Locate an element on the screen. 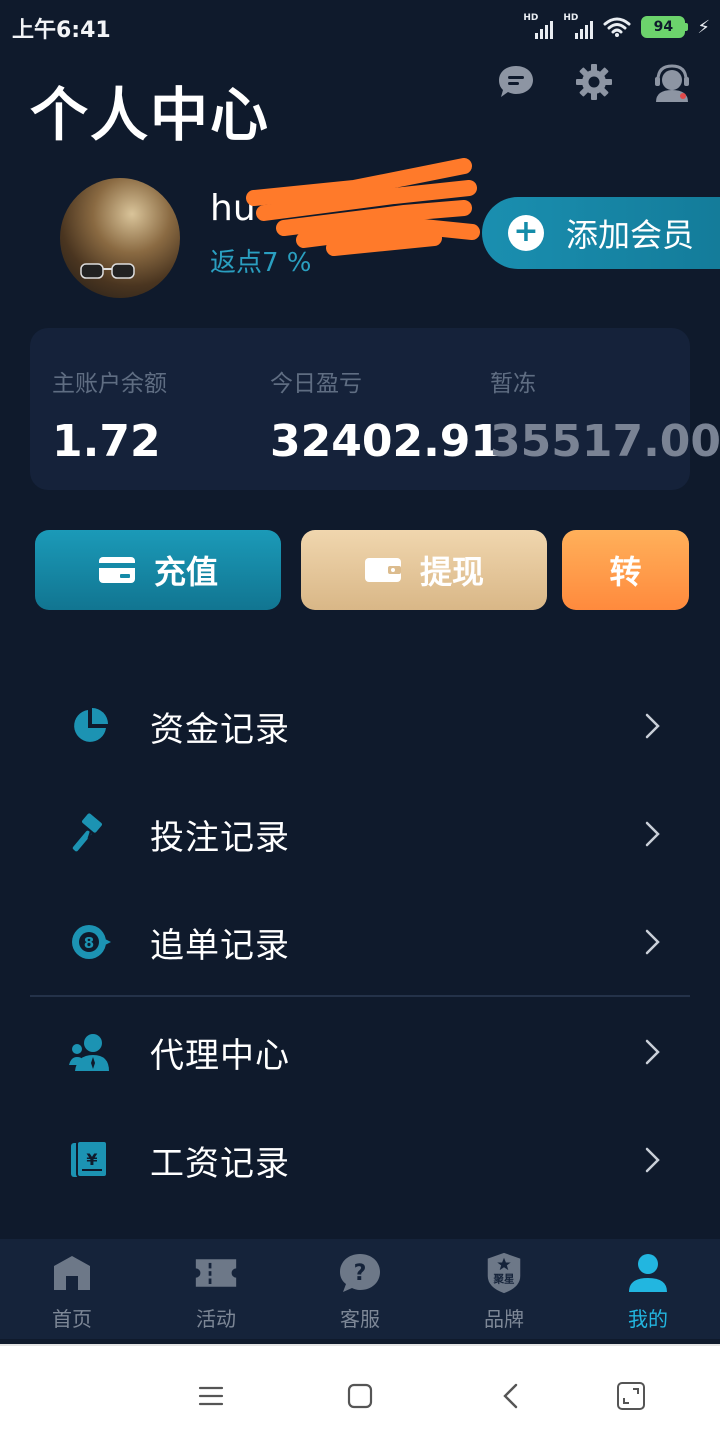 This screenshot has width=720, height=1440. nav-item-me: 我的 is located at coordinates (648, 1289).